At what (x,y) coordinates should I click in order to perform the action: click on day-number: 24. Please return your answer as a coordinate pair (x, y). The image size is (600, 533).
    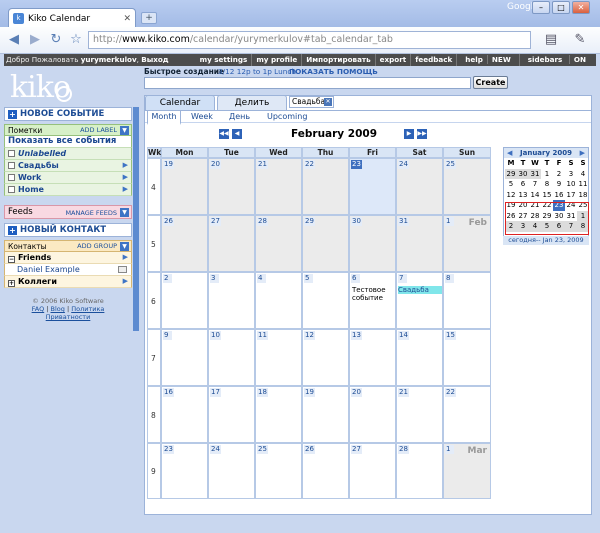
    Looking at the image, I should click on (215, 449).